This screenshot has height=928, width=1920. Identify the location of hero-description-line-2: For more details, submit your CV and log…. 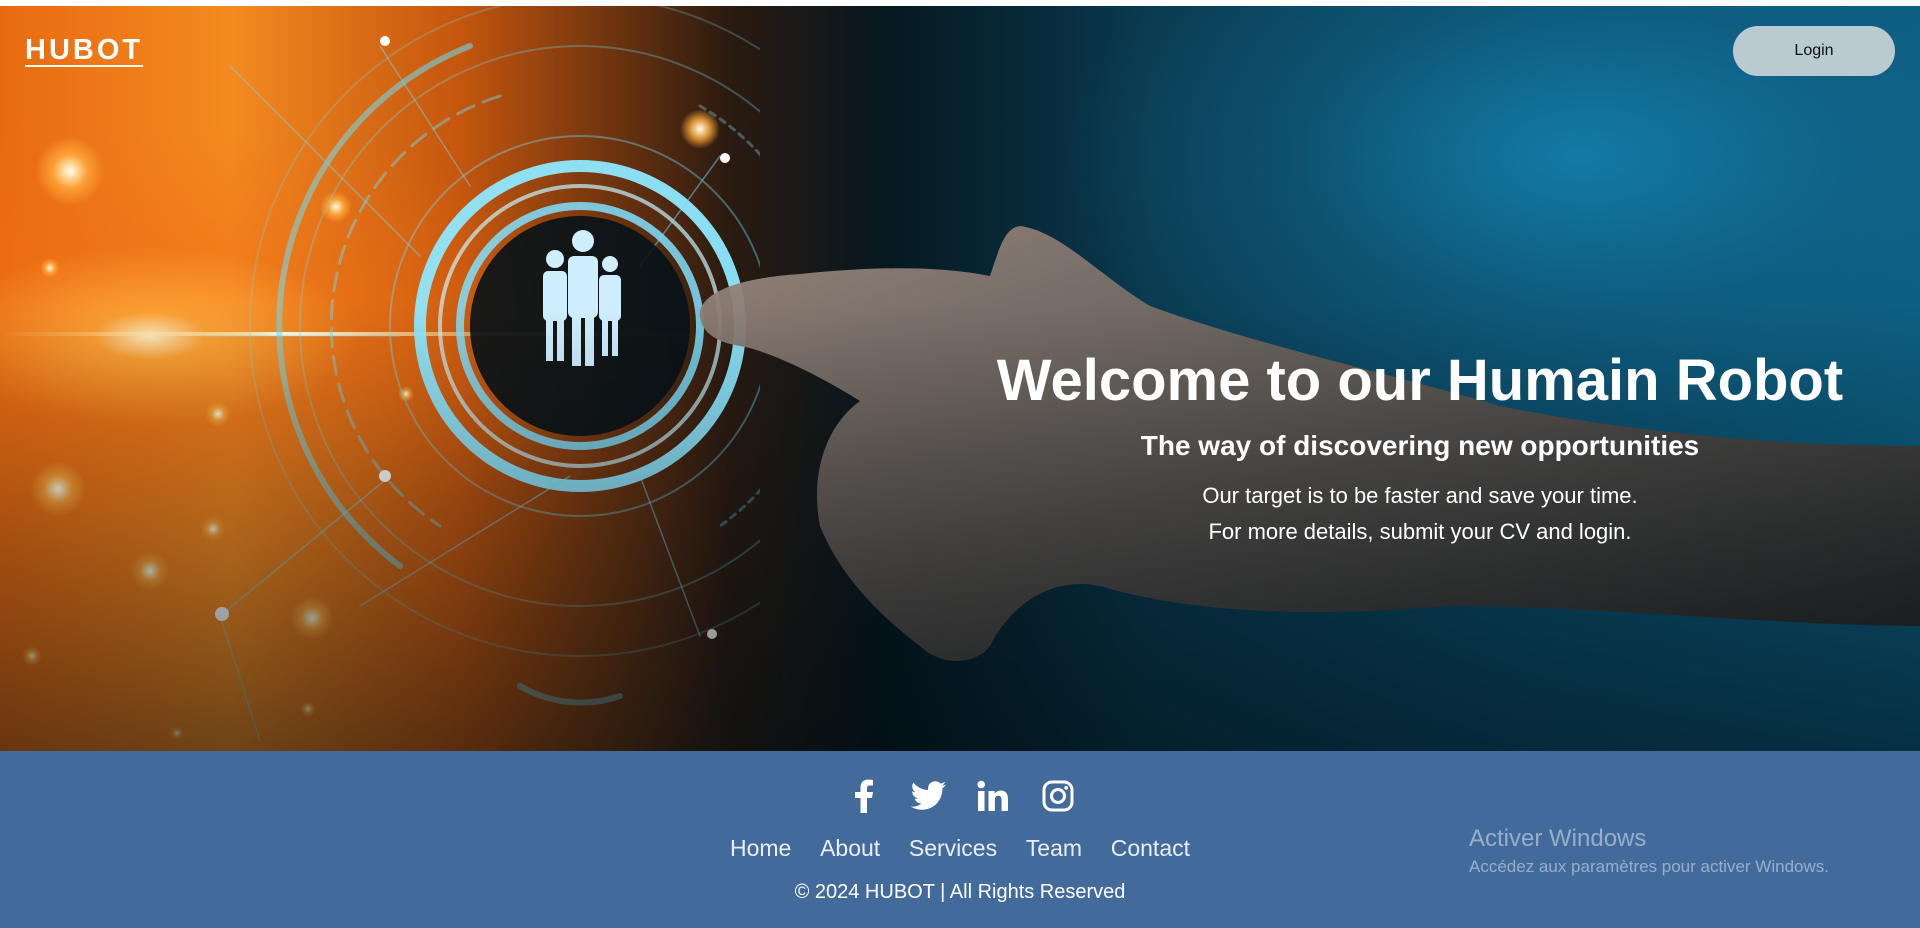
(1420, 531).